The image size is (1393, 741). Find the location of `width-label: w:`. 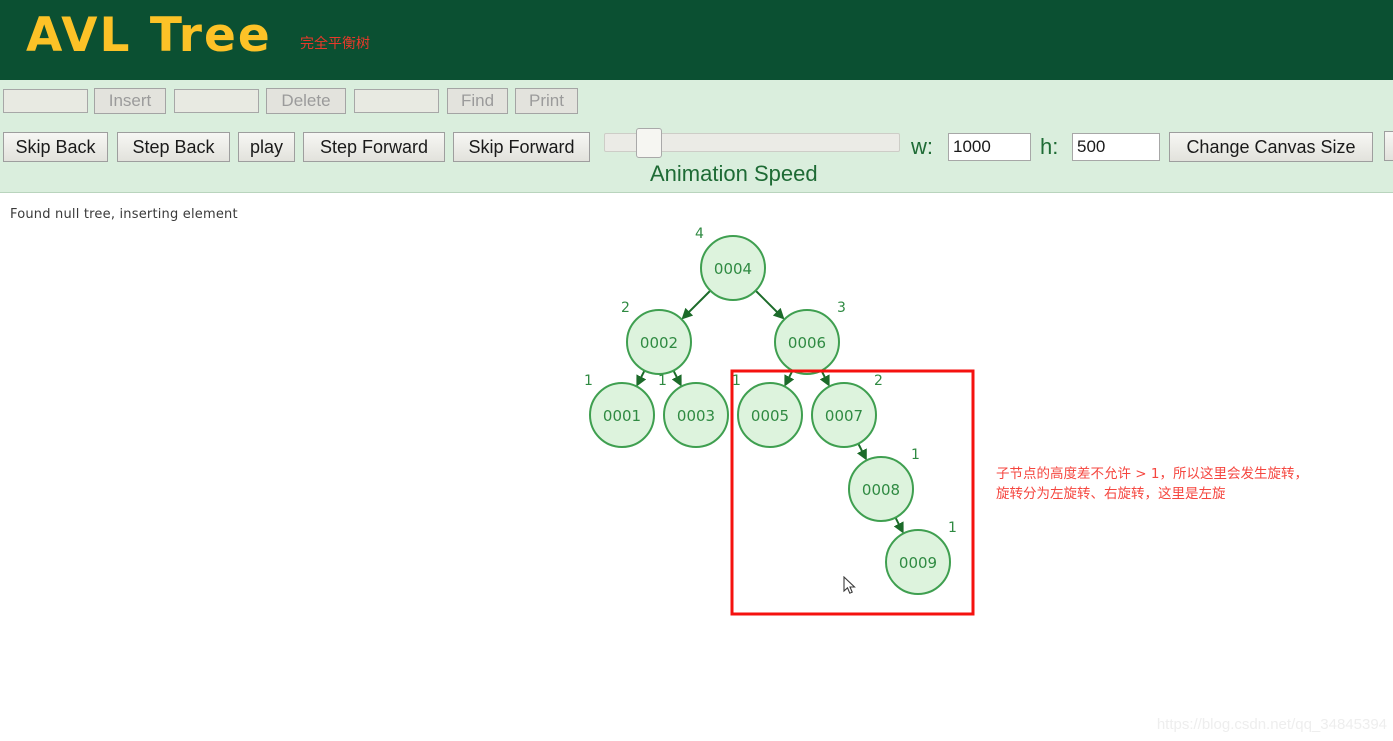

width-label: w: is located at coordinates (922, 146).